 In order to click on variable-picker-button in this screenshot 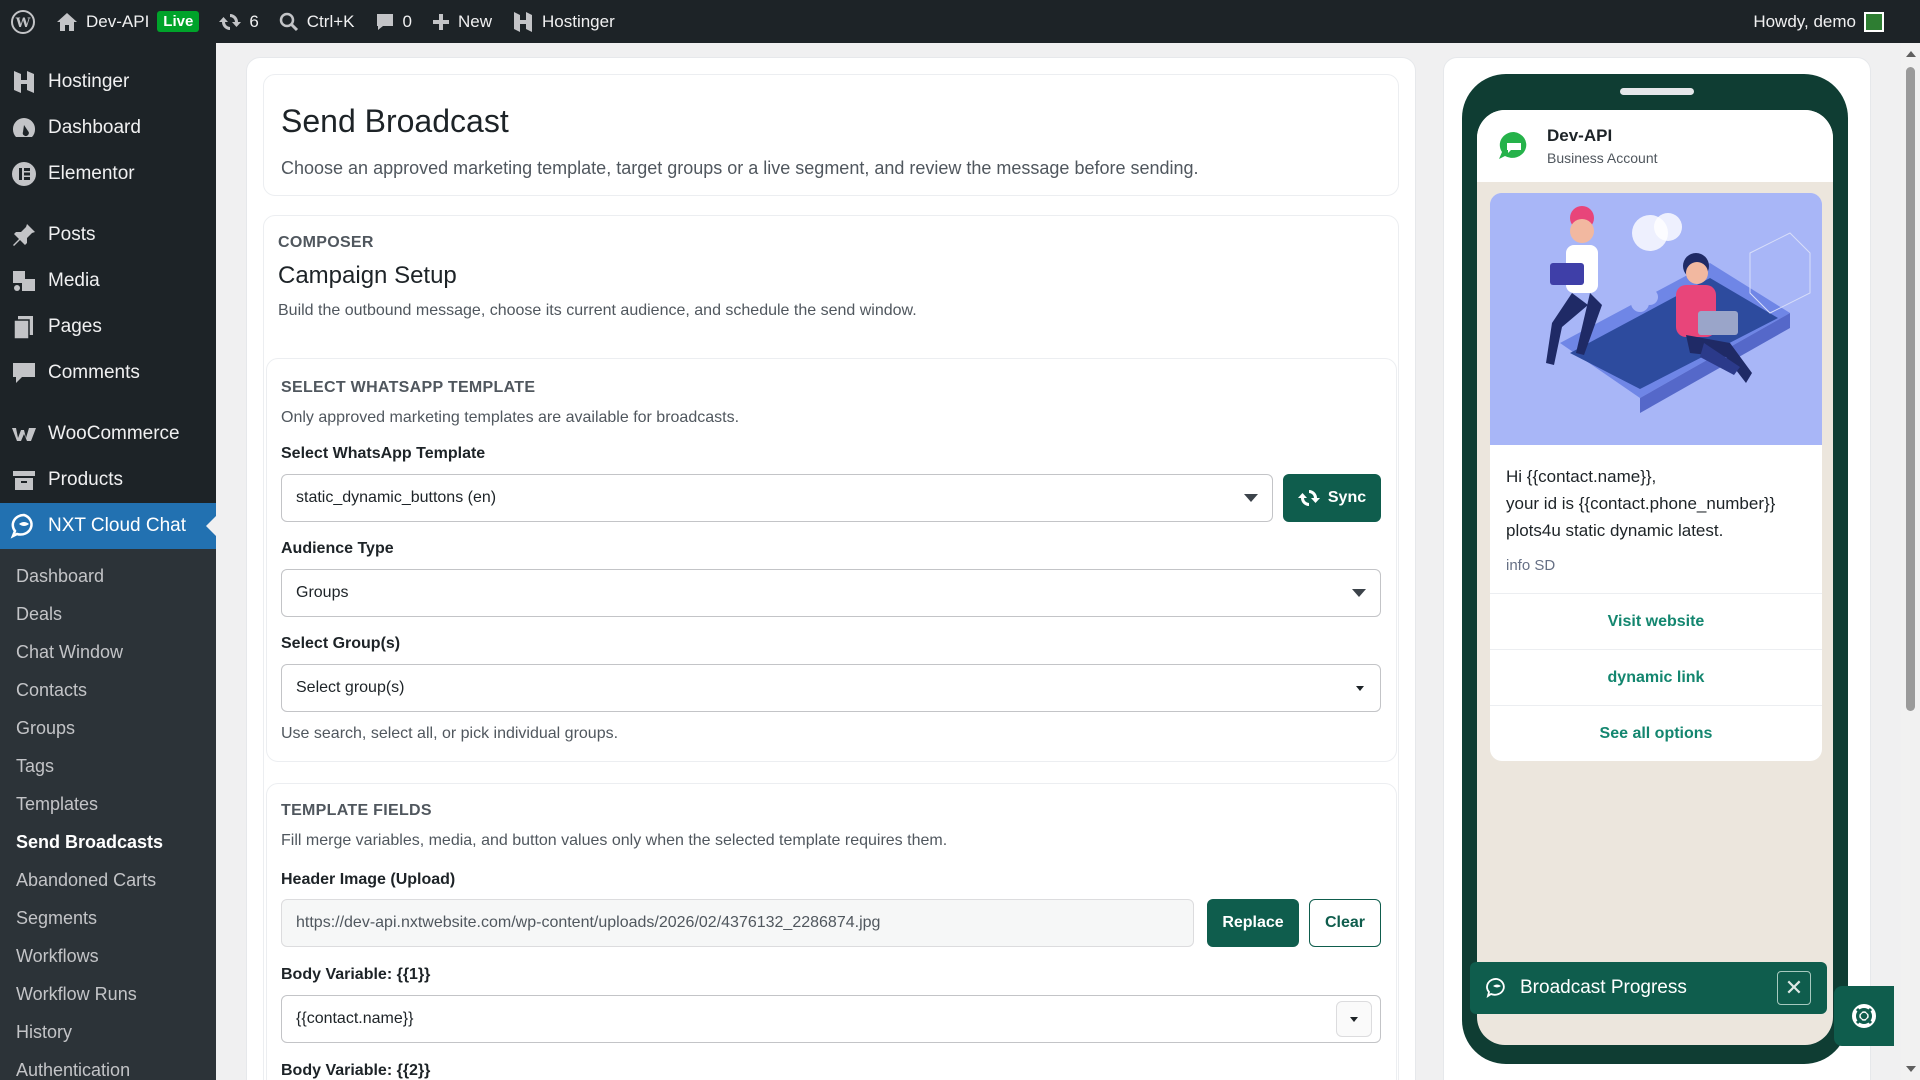, I will do `click(1354, 1019)`.